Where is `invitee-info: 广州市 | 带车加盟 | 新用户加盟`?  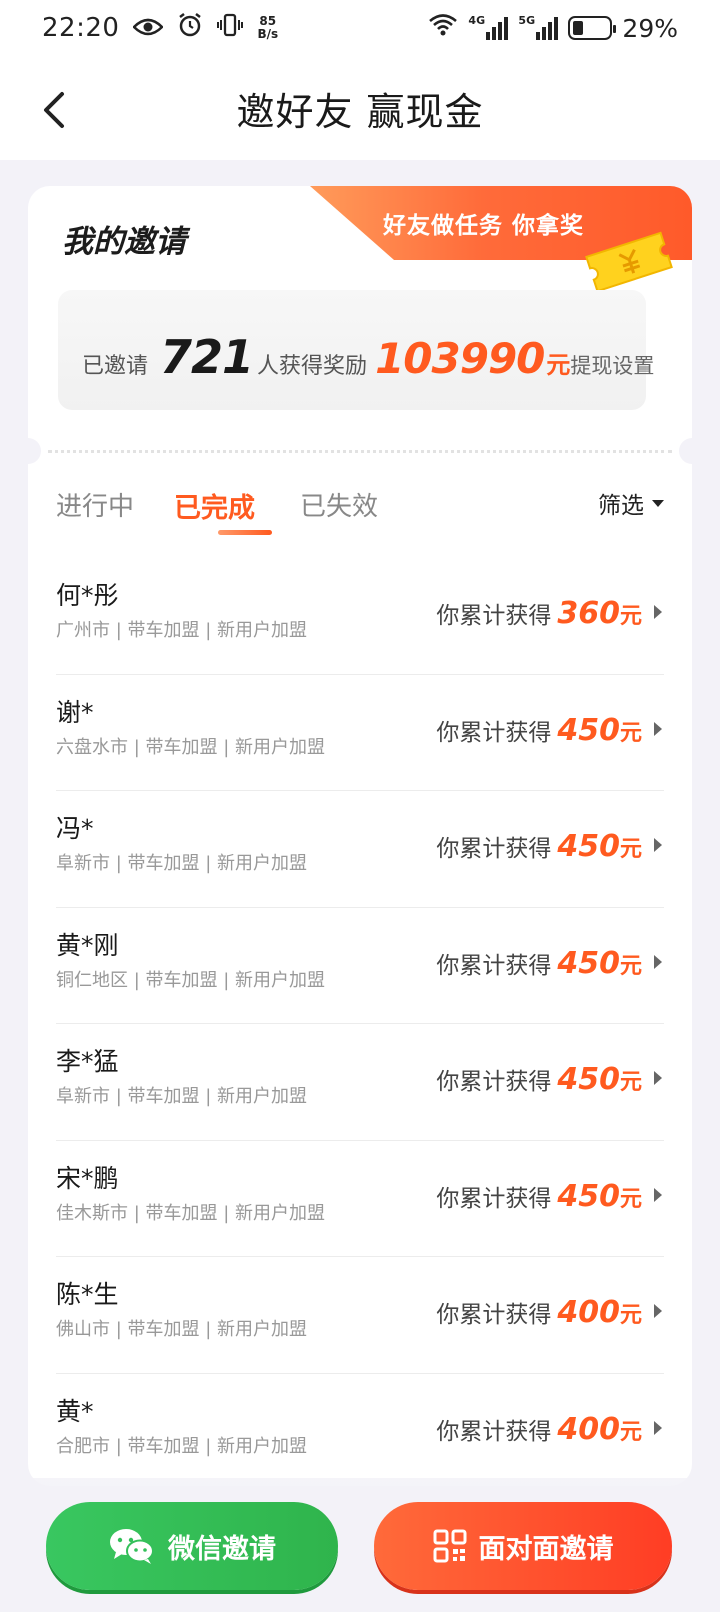
invitee-info: 广州市 | 带车加盟 | 新用户加盟 is located at coordinates (182, 630).